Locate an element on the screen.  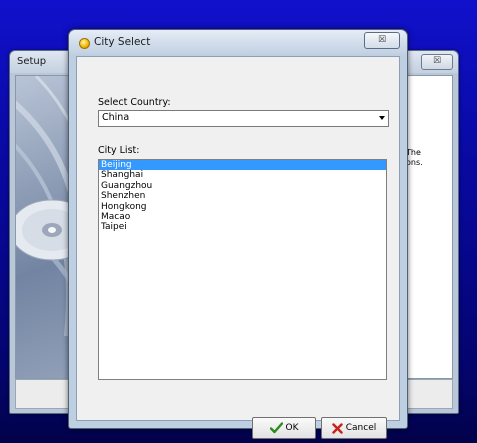
cancel-button: Cancel is located at coordinates (354, 428).